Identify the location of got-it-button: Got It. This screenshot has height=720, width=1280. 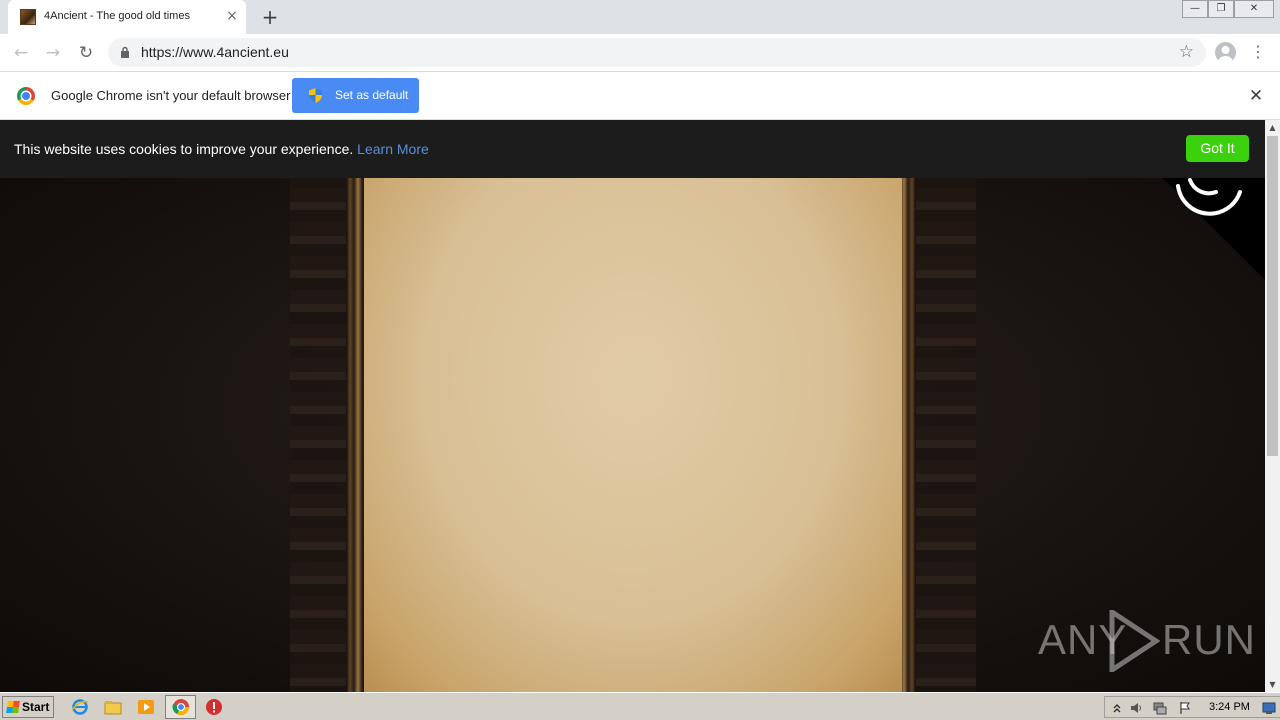
(1217, 148).